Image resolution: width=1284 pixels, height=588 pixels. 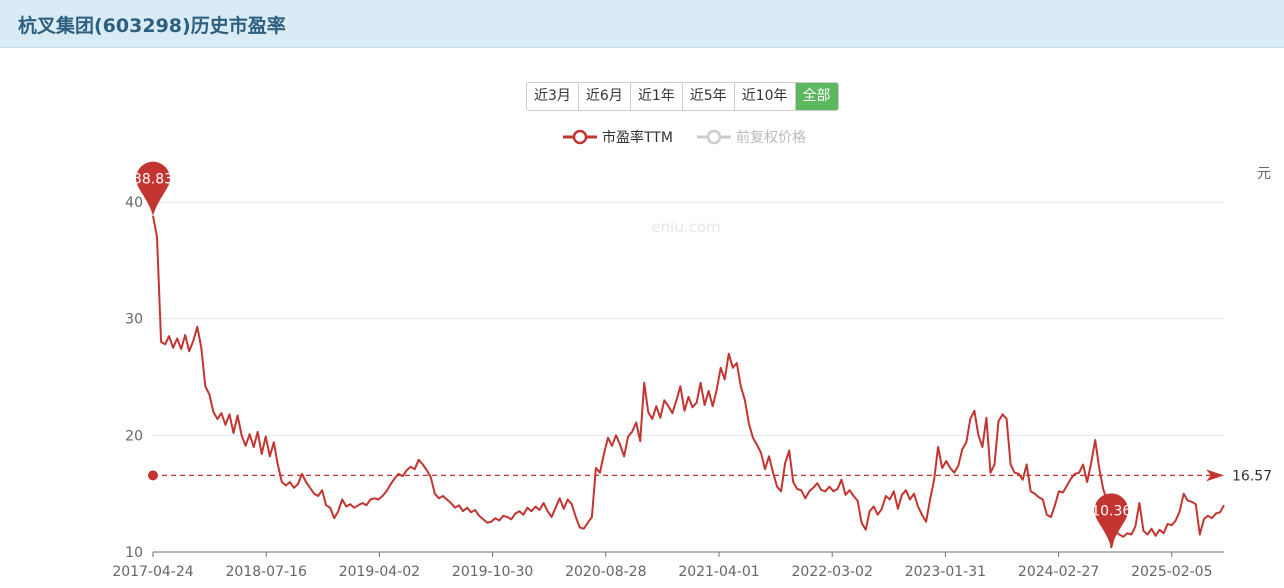 What do you see at coordinates (710, 476) in the screenshot?
I see `average-line: 16.57` at bounding box center [710, 476].